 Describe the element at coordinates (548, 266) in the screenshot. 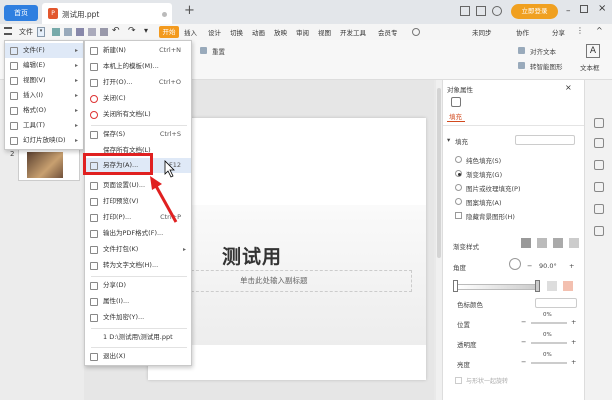

I see `angle-value: 90.0°` at that location.